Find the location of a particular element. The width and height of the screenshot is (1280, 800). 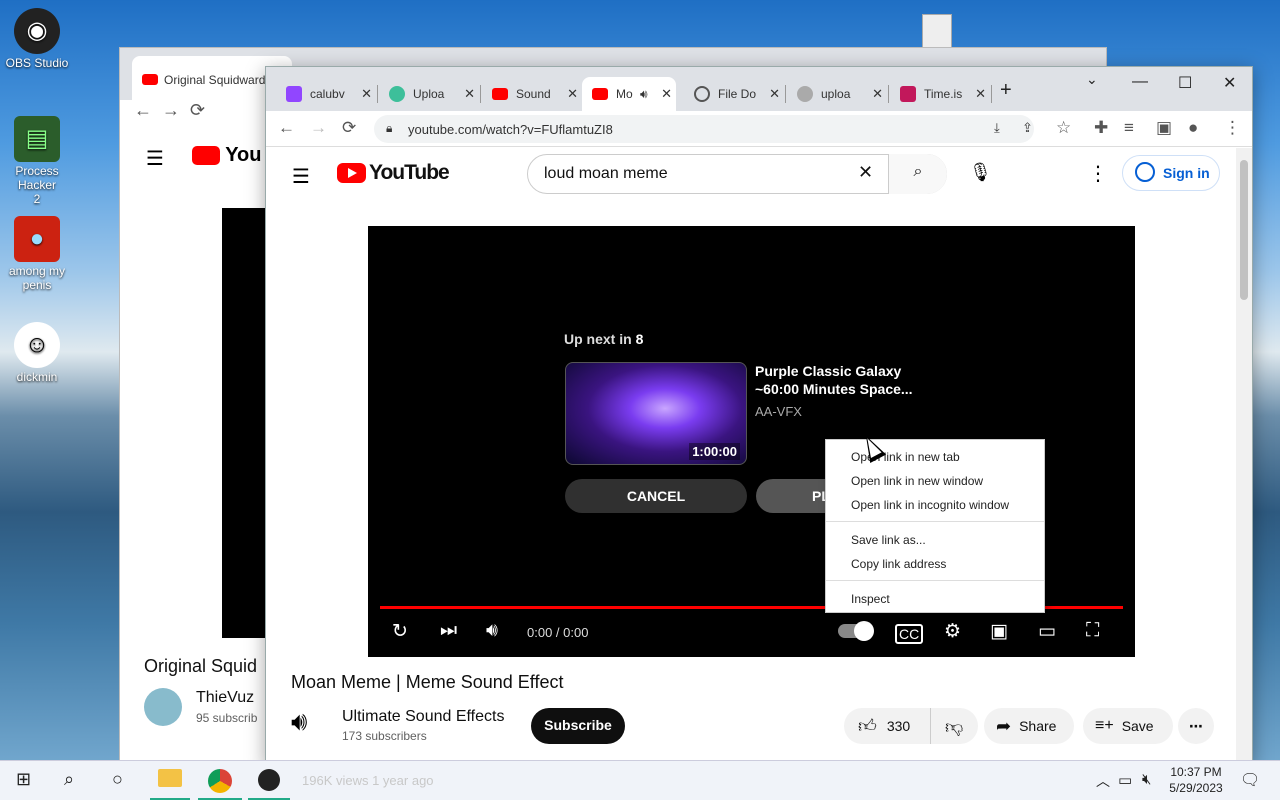

tab-twitch: calubv ✕ is located at coordinates (326, 94).